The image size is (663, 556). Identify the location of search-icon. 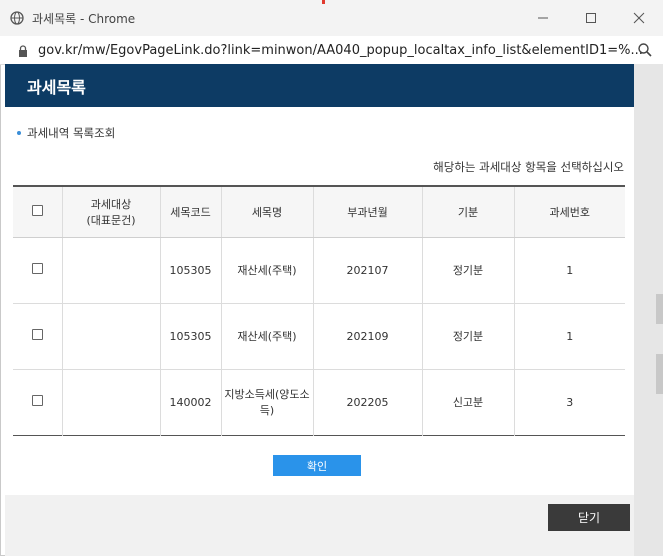
(645, 50).